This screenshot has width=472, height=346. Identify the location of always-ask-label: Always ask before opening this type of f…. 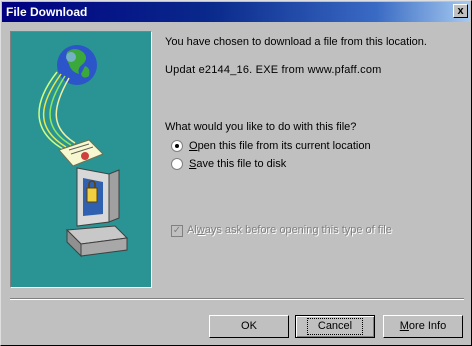
(289, 230).